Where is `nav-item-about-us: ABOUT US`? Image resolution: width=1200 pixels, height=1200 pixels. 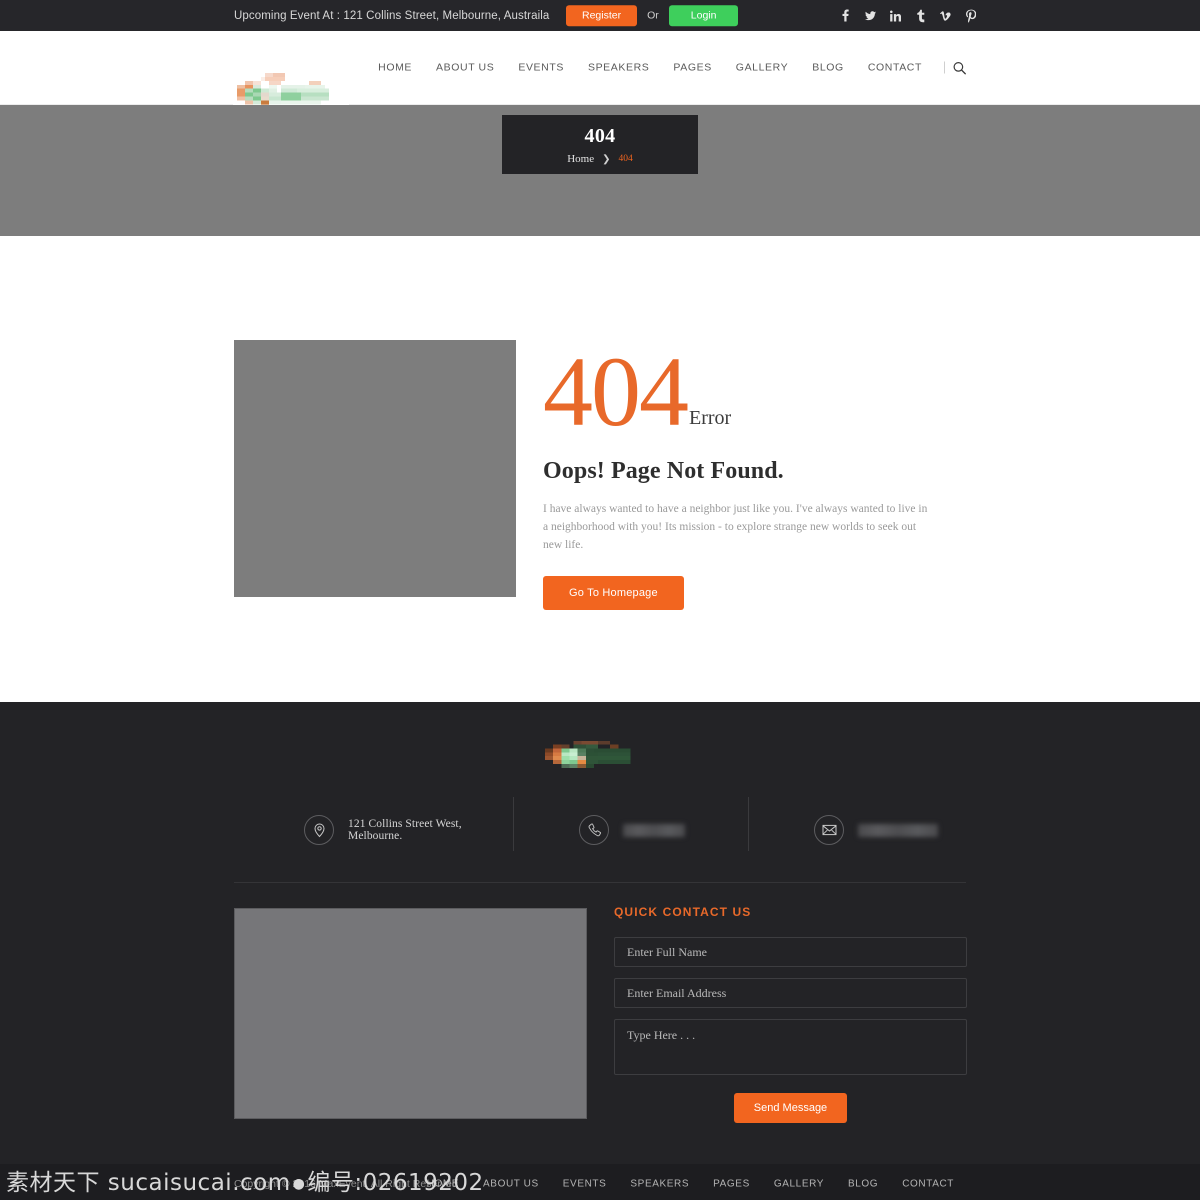 nav-item-about-us: ABOUT US is located at coordinates (465, 67).